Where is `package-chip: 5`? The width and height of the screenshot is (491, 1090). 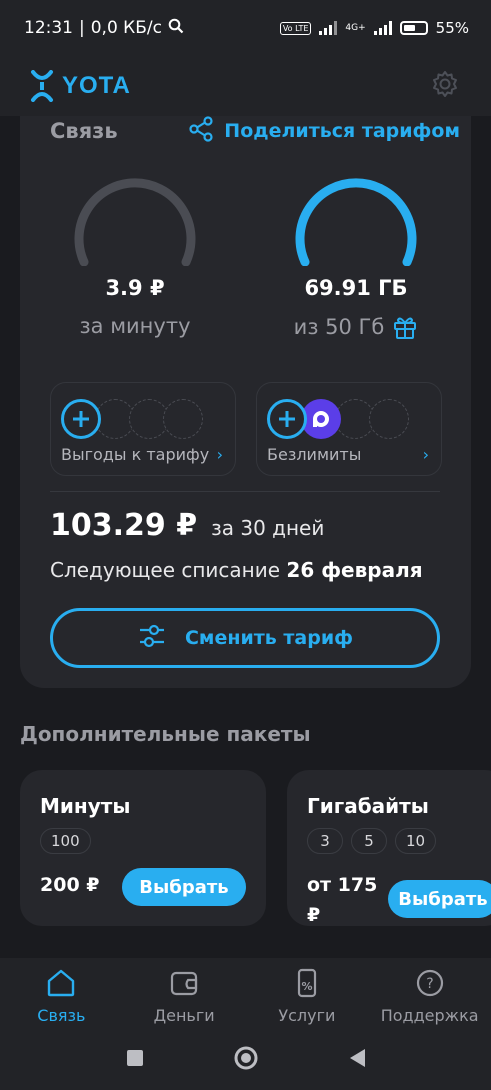 package-chip: 5 is located at coordinates (369, 841).